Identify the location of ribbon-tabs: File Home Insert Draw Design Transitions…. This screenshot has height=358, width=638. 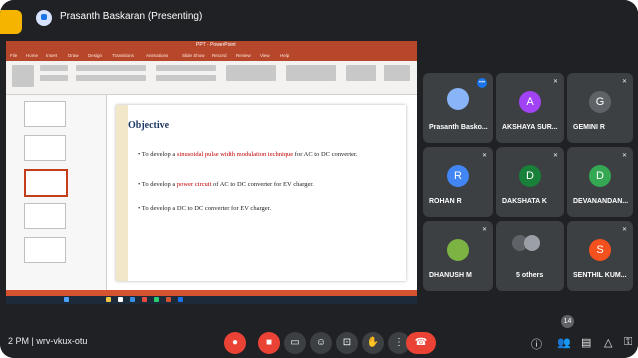
(211, 56).